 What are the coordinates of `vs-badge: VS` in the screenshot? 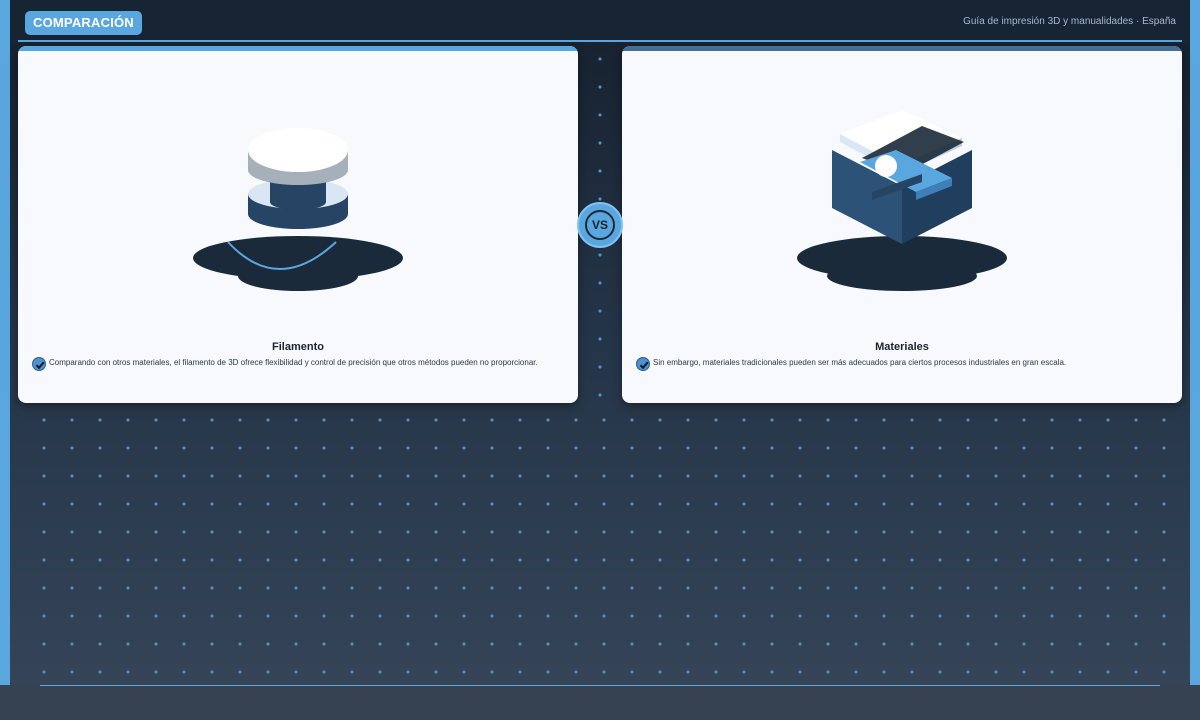 It's located at (600, 225).